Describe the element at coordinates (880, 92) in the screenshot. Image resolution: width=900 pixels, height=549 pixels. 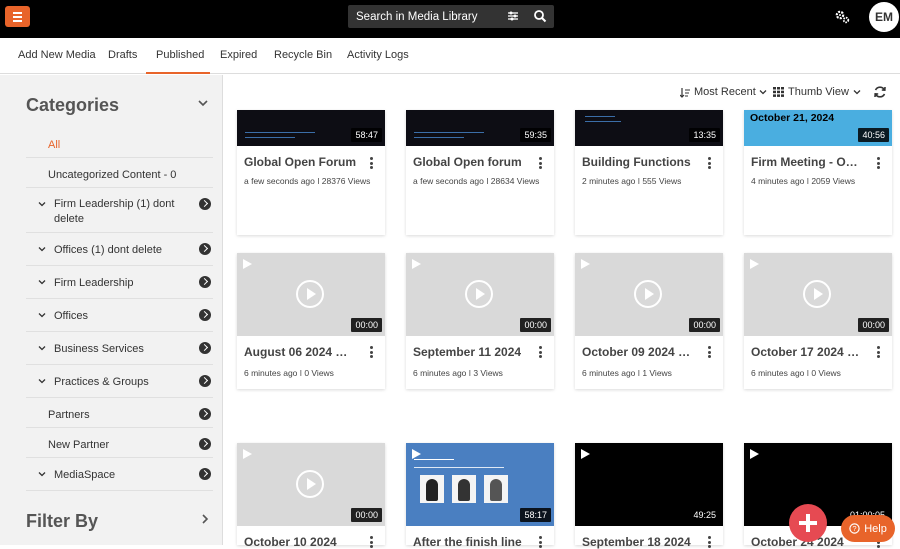
I see `refresh-icon` at that location.